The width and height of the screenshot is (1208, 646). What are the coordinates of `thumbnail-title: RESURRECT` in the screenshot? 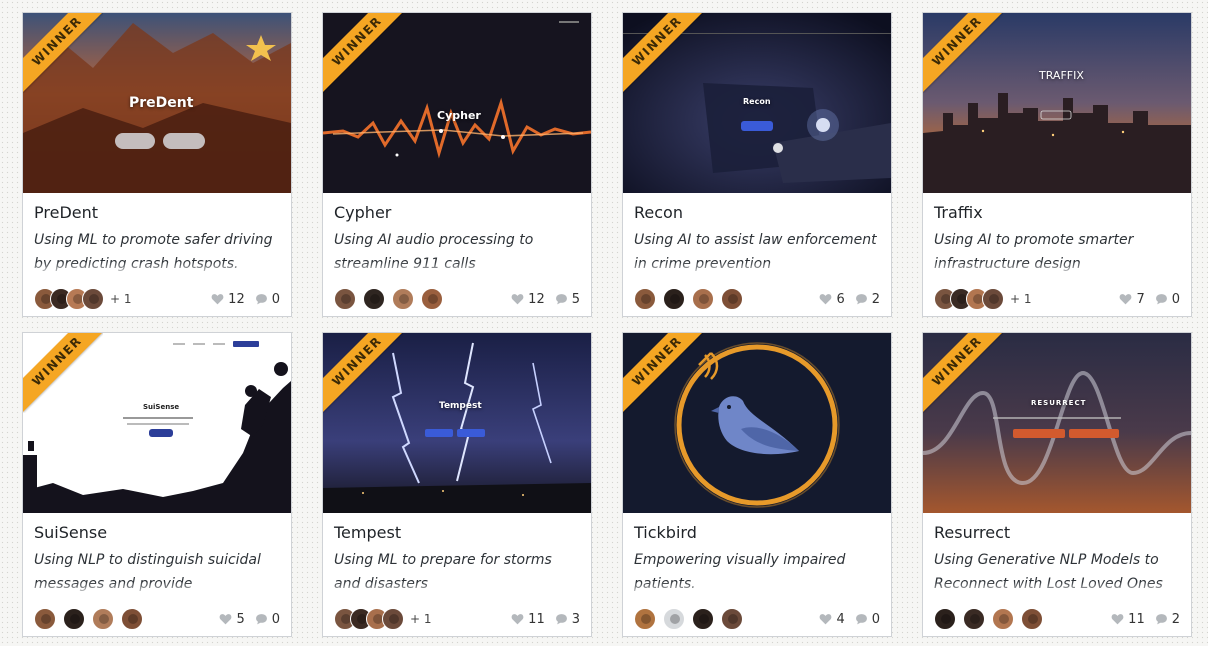 It's located at (1059, 403).